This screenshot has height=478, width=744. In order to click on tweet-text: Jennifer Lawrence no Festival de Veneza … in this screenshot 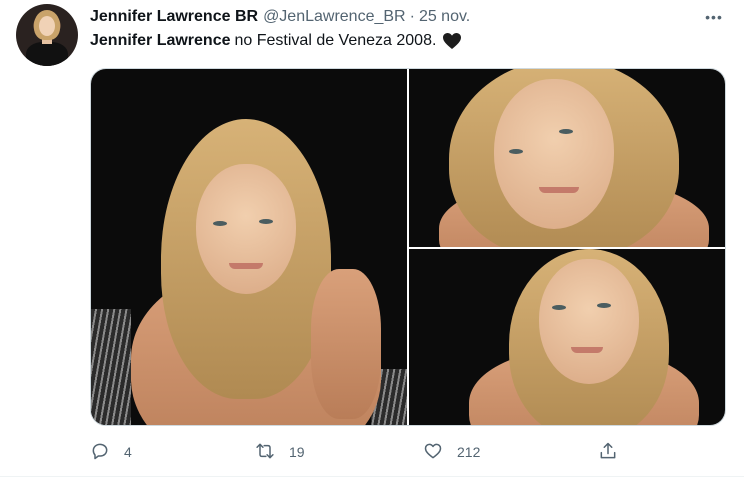, I will do `click(276, 41)`.